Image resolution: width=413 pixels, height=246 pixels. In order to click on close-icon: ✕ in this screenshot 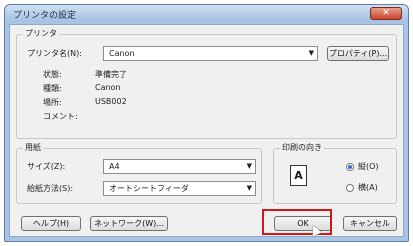, I will do `click(386, 13)`.